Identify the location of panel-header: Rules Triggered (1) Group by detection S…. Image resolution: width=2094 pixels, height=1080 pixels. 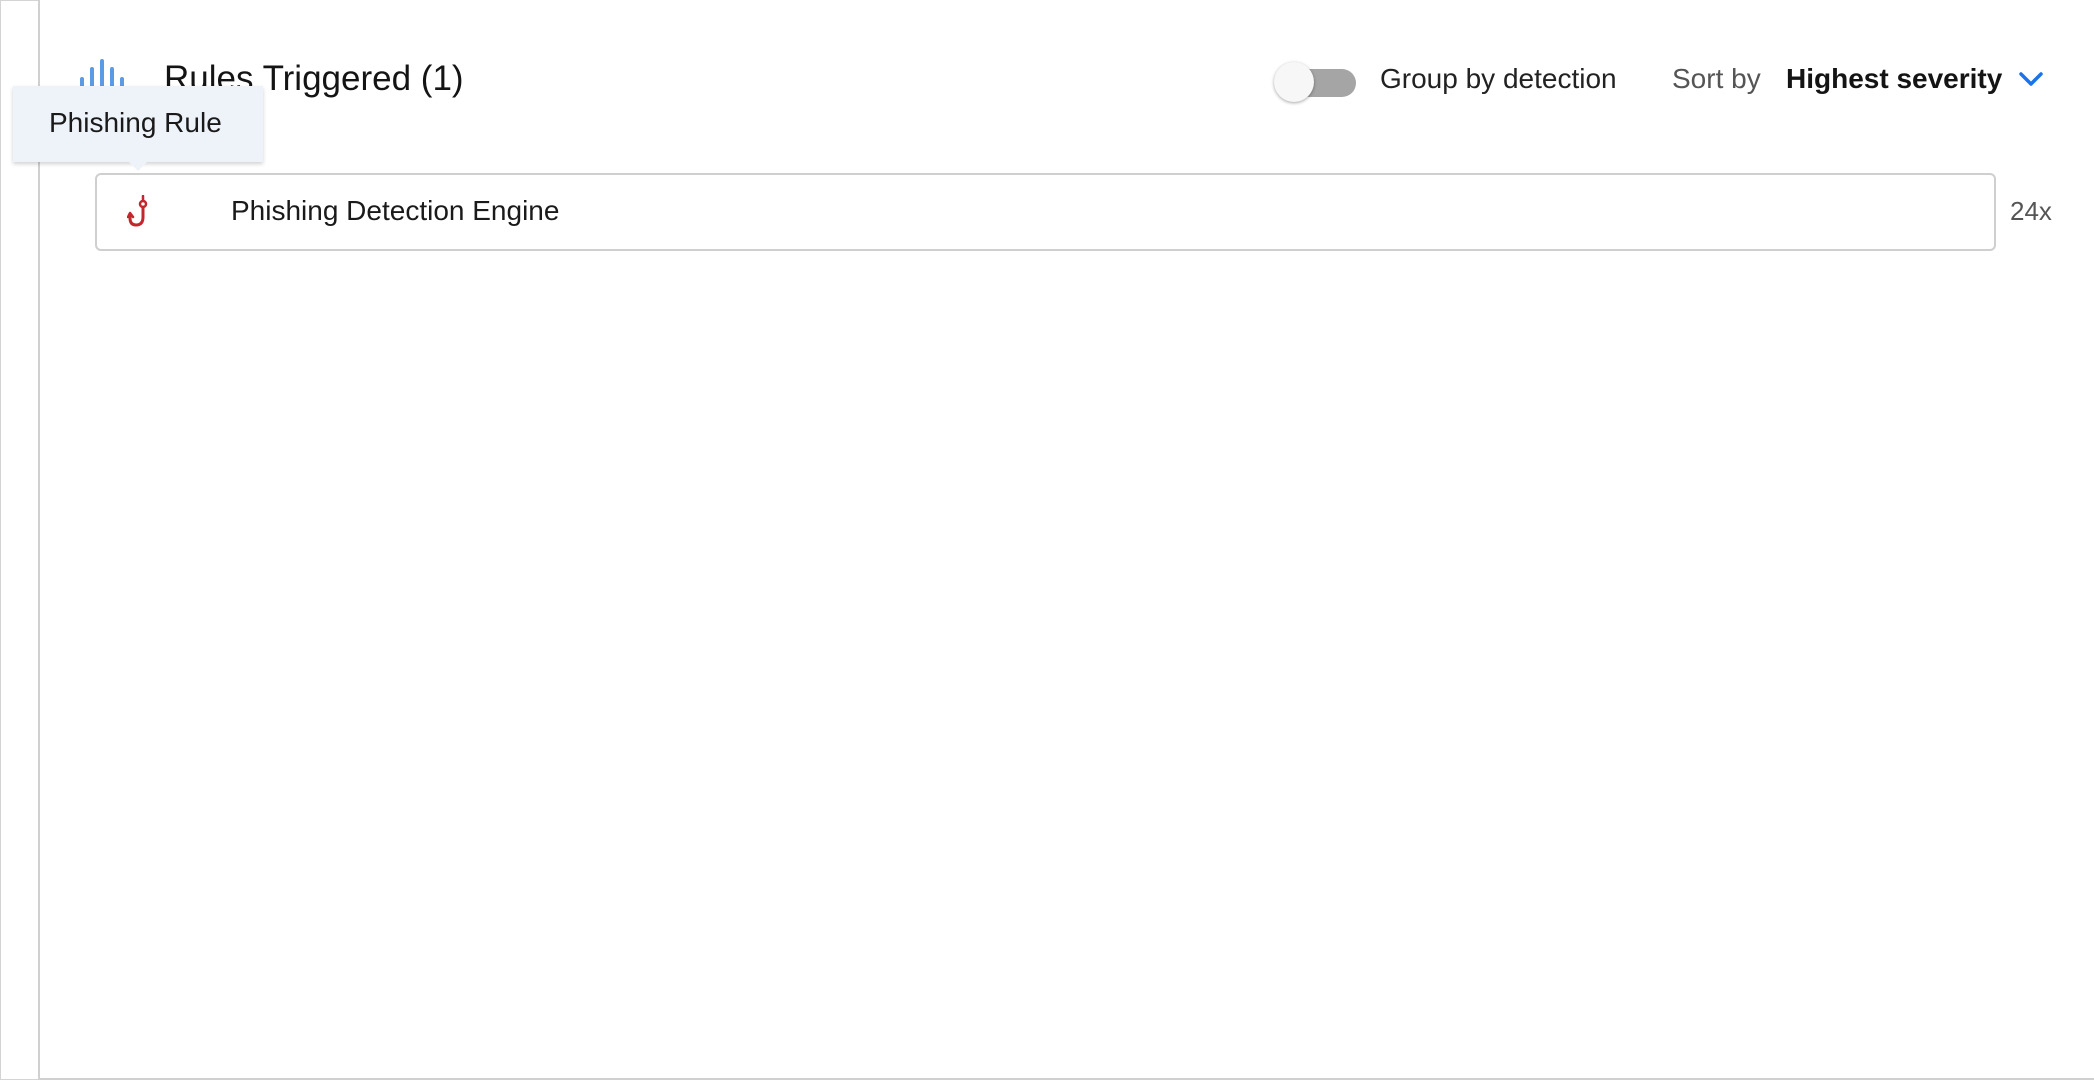
(1067, 80).